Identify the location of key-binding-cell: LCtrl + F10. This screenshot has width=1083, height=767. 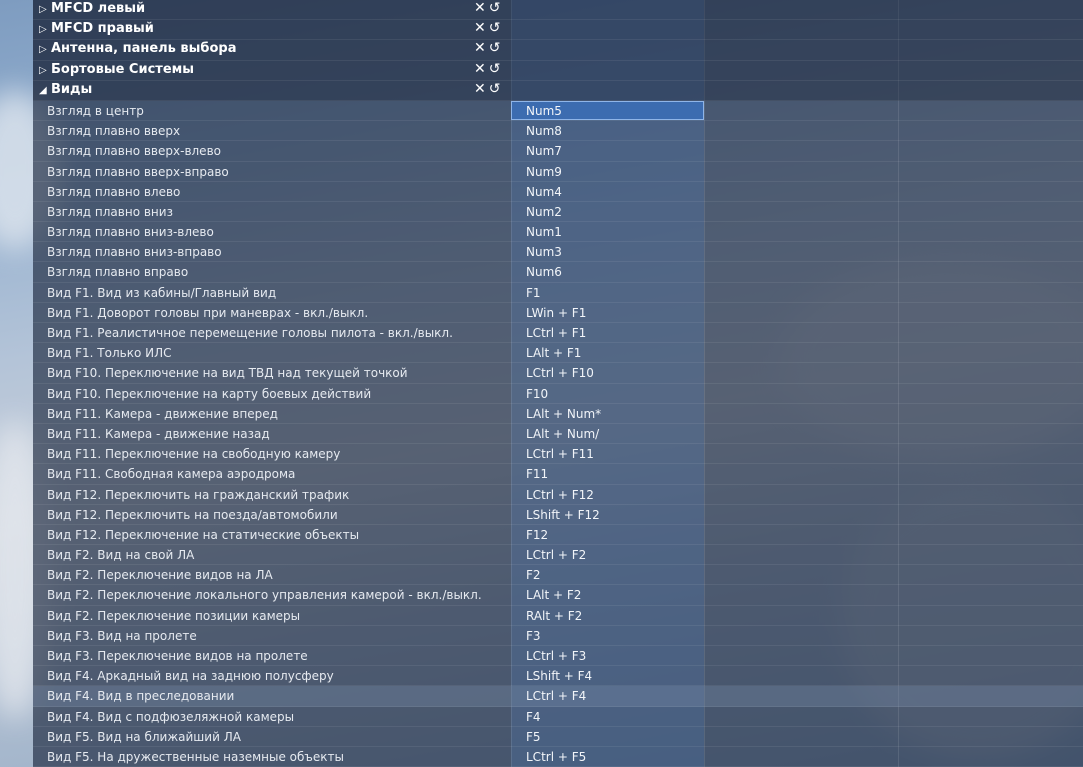
(607, 372).